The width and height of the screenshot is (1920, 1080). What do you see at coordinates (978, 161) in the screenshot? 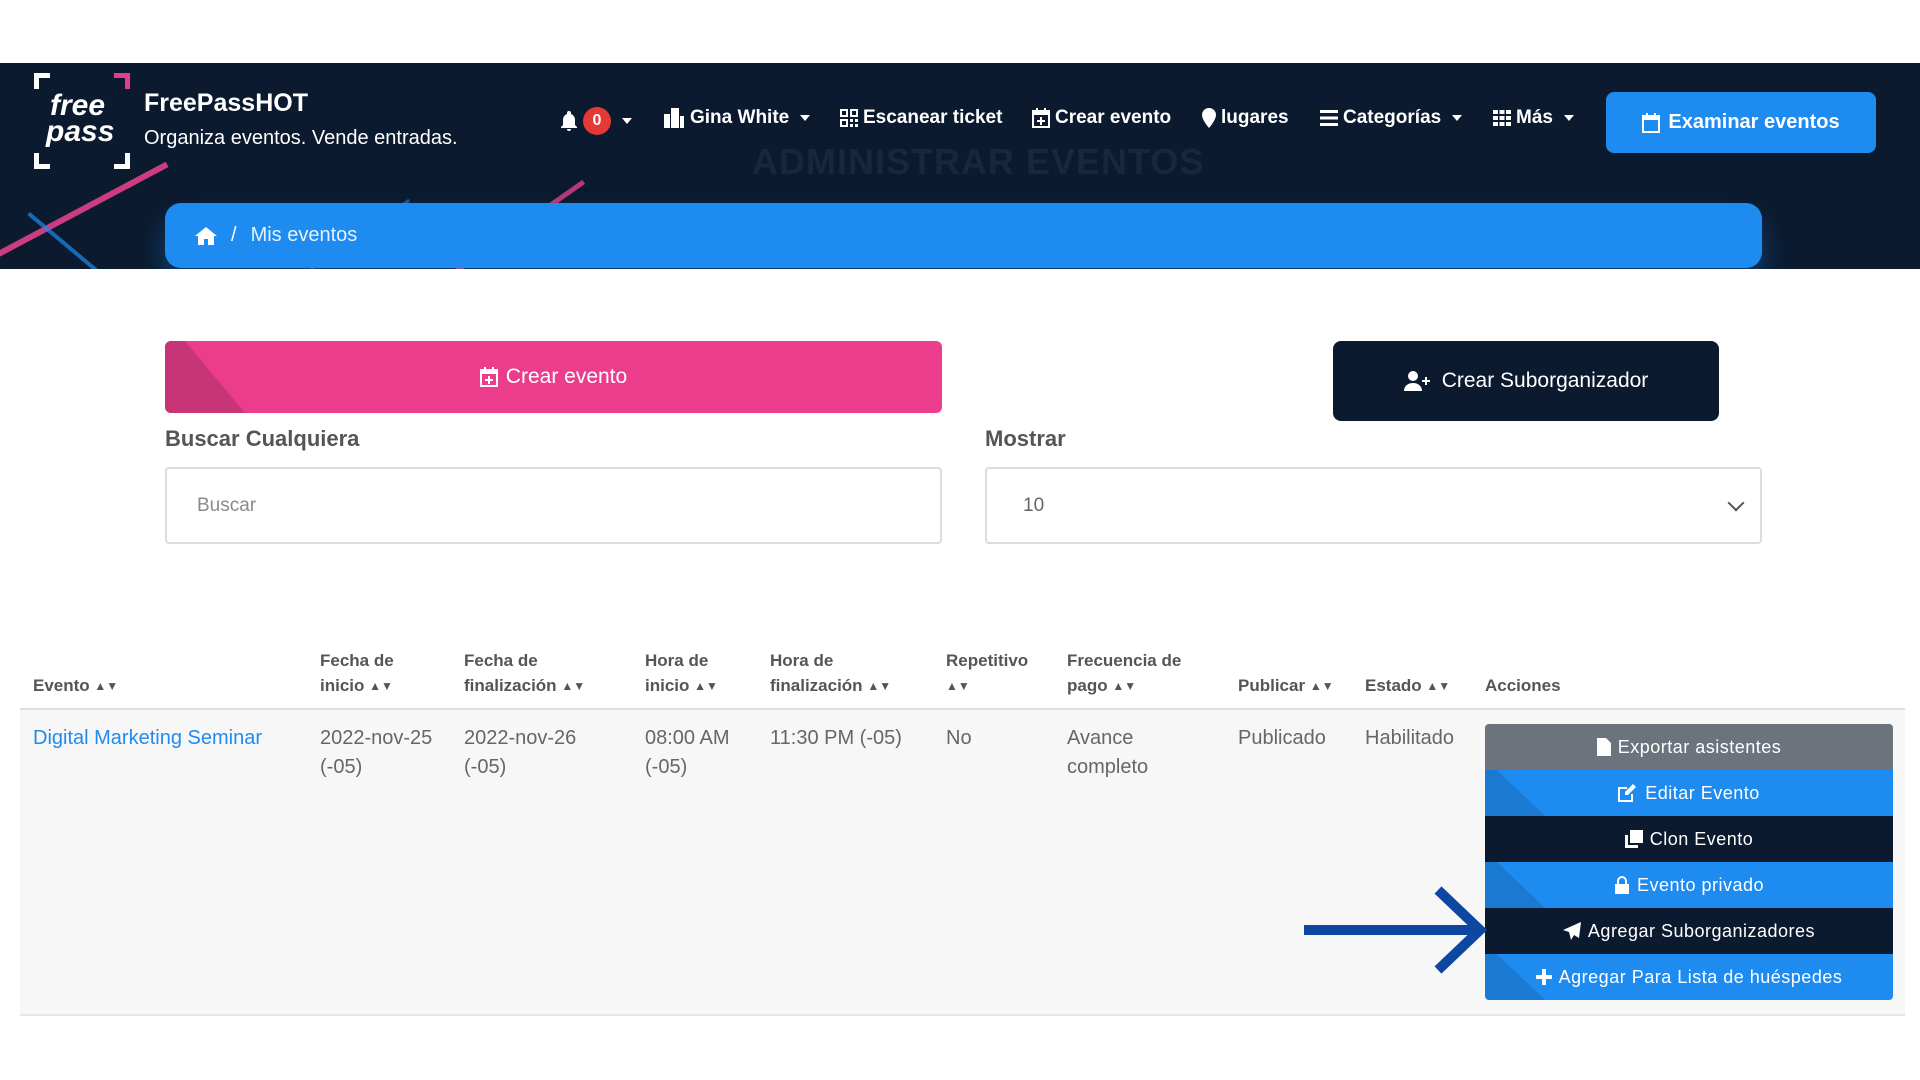
I see `page-ghost-title: ADMINISTRAR EVENTOS` at bounding box center [978, 161].